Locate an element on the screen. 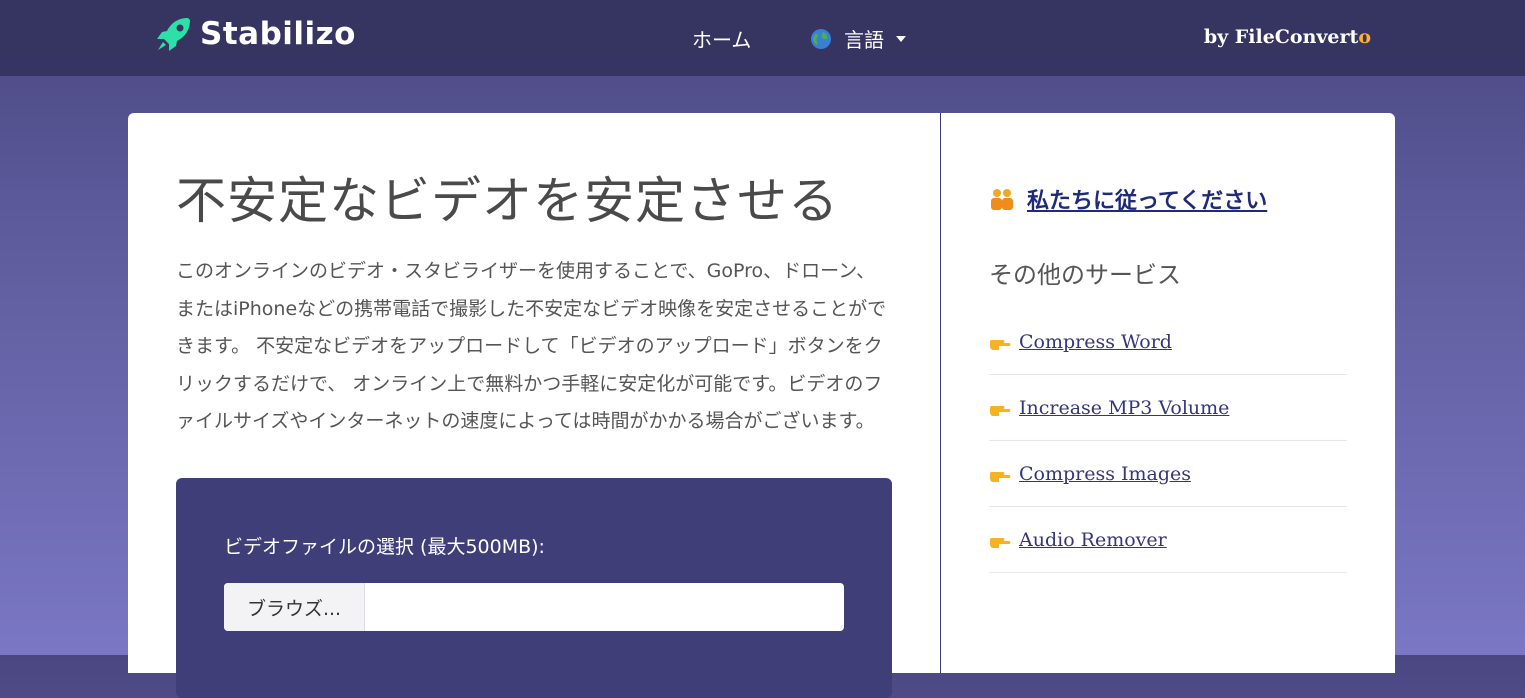  follow-us: 私たちに従ってください is located at coordinates (1128, 199).